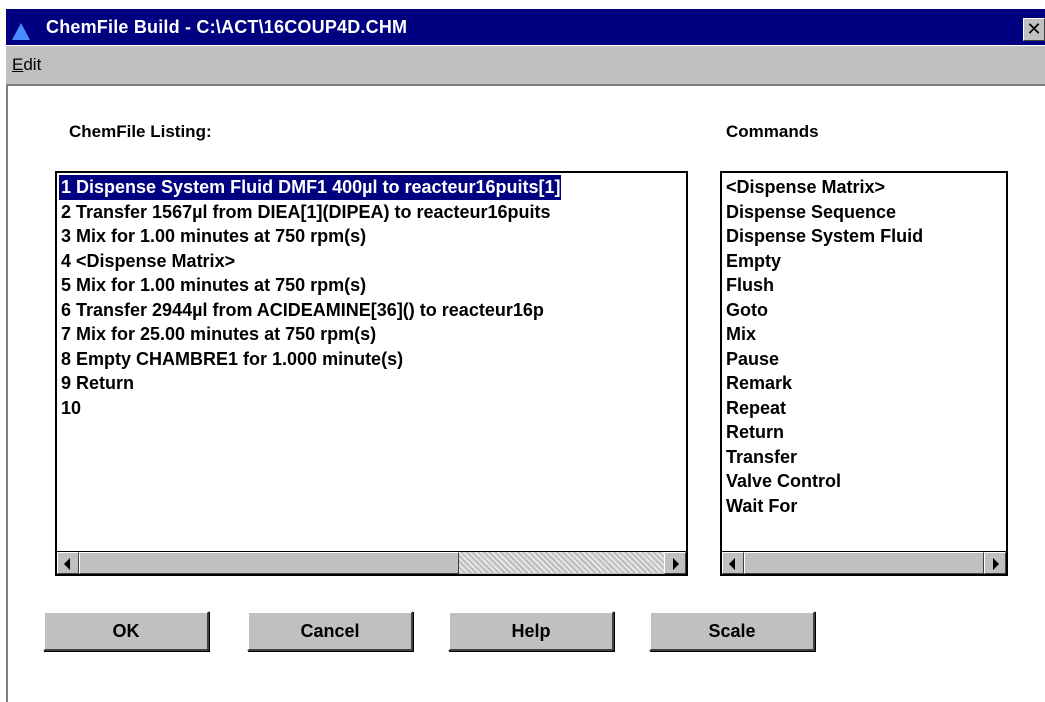  What do you see at coordinates (232, 358) in the screenshot?
I see `listing-item-text: 8 Empty CHAMBRE1 for 1.000 minute(s)` at bounding box center [232, 358].